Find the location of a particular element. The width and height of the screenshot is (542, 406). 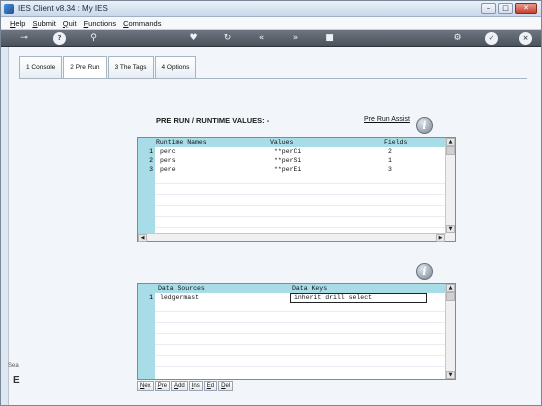

next-button: Nex is located at coordinates (145, 386).